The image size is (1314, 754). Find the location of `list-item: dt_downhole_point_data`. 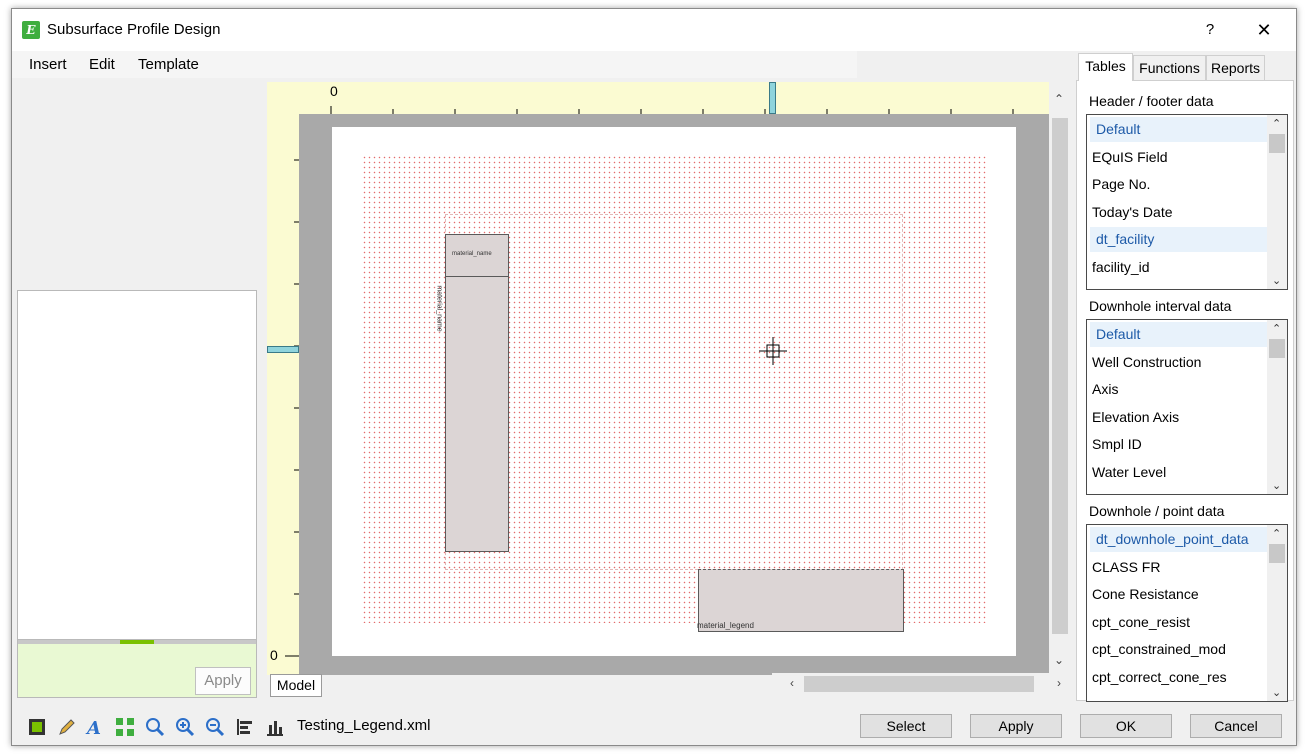

list-item: dt_downhole_point_data is located at coordinates (1179, 539).